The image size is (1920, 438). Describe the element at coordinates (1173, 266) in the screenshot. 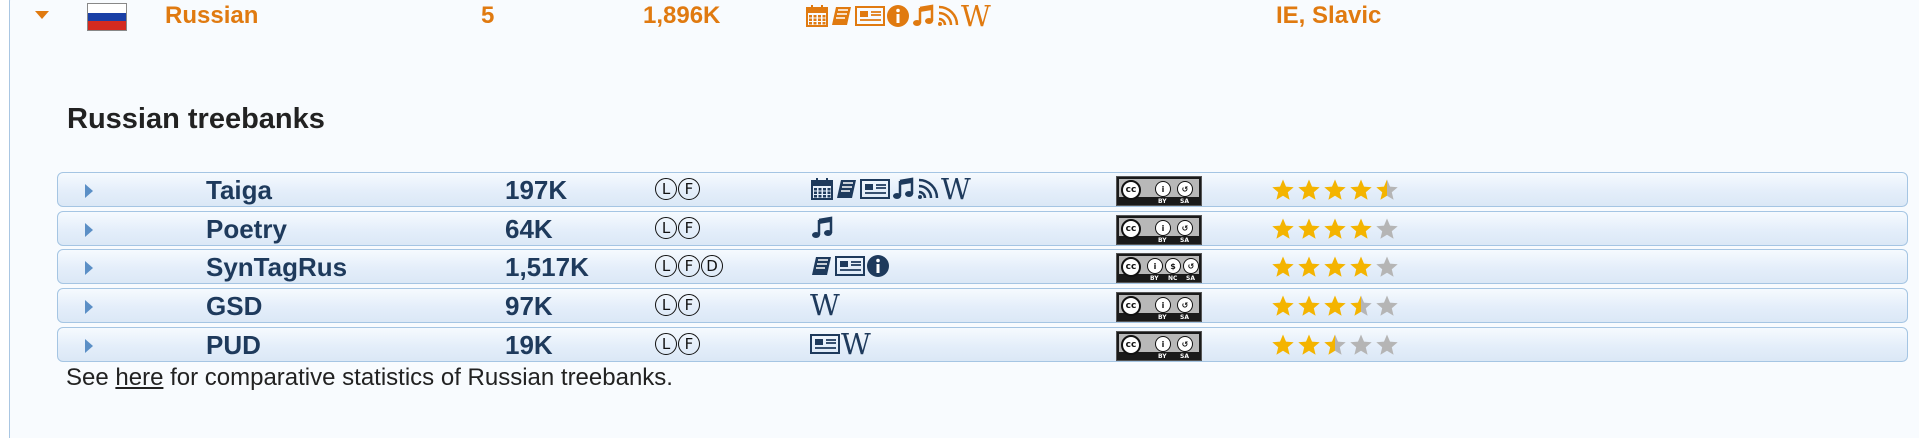

I see `license-nc-icon: $` at that location.